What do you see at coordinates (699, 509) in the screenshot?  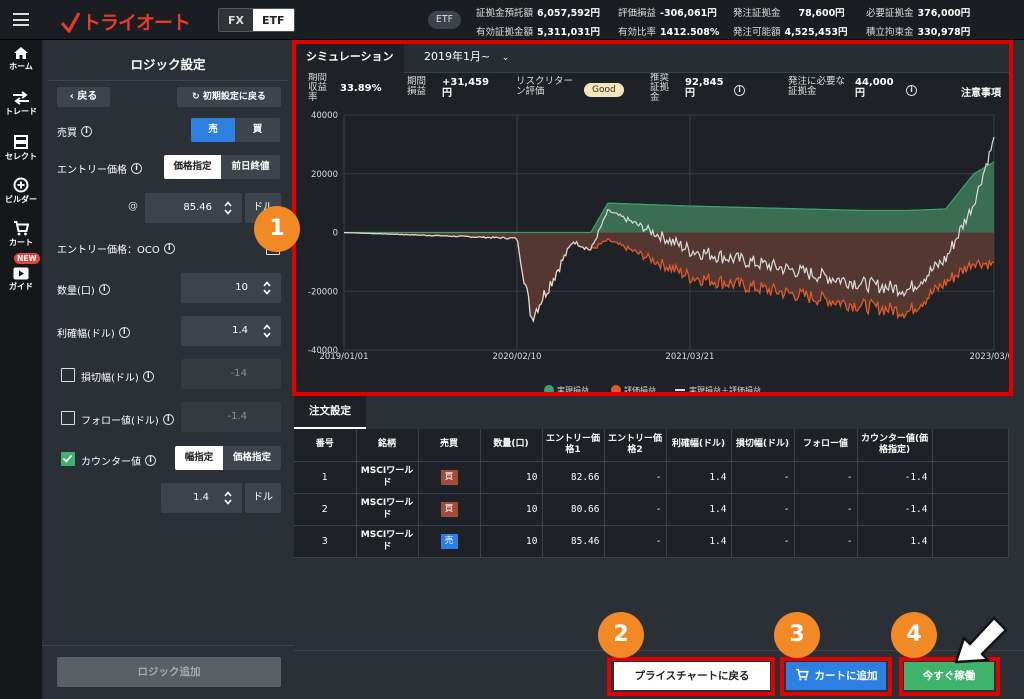 I see `cell-tp: 1.4` at bounding box center [699, 509].